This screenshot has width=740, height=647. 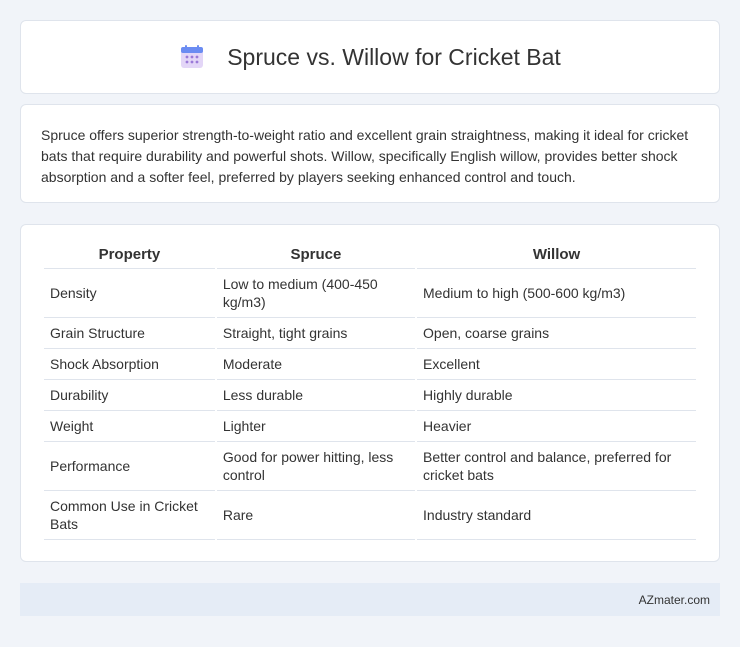 I want to click on table-header-row: Property Spruce Willow, so click(x=370, y=255).